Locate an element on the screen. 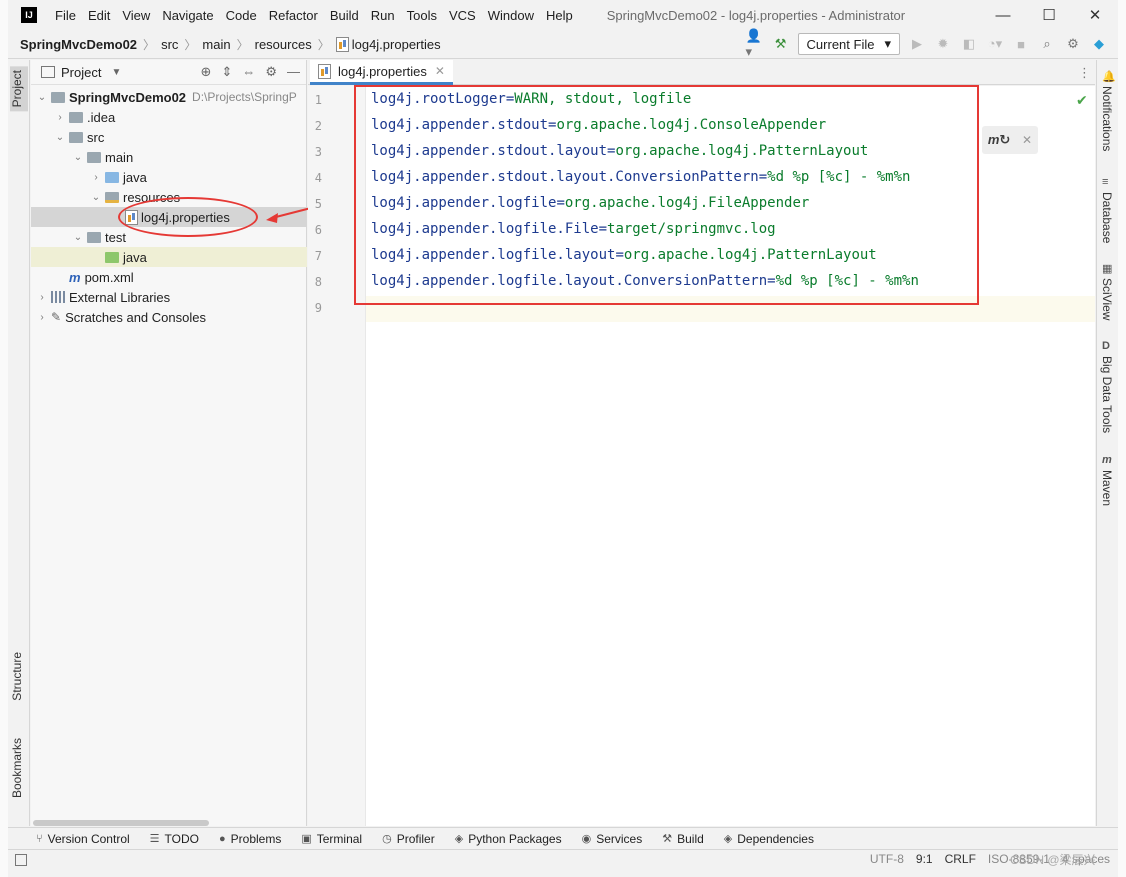 This screenshot has height=877, width=1126. menu-build: Build is located at coordinates (344, 15).